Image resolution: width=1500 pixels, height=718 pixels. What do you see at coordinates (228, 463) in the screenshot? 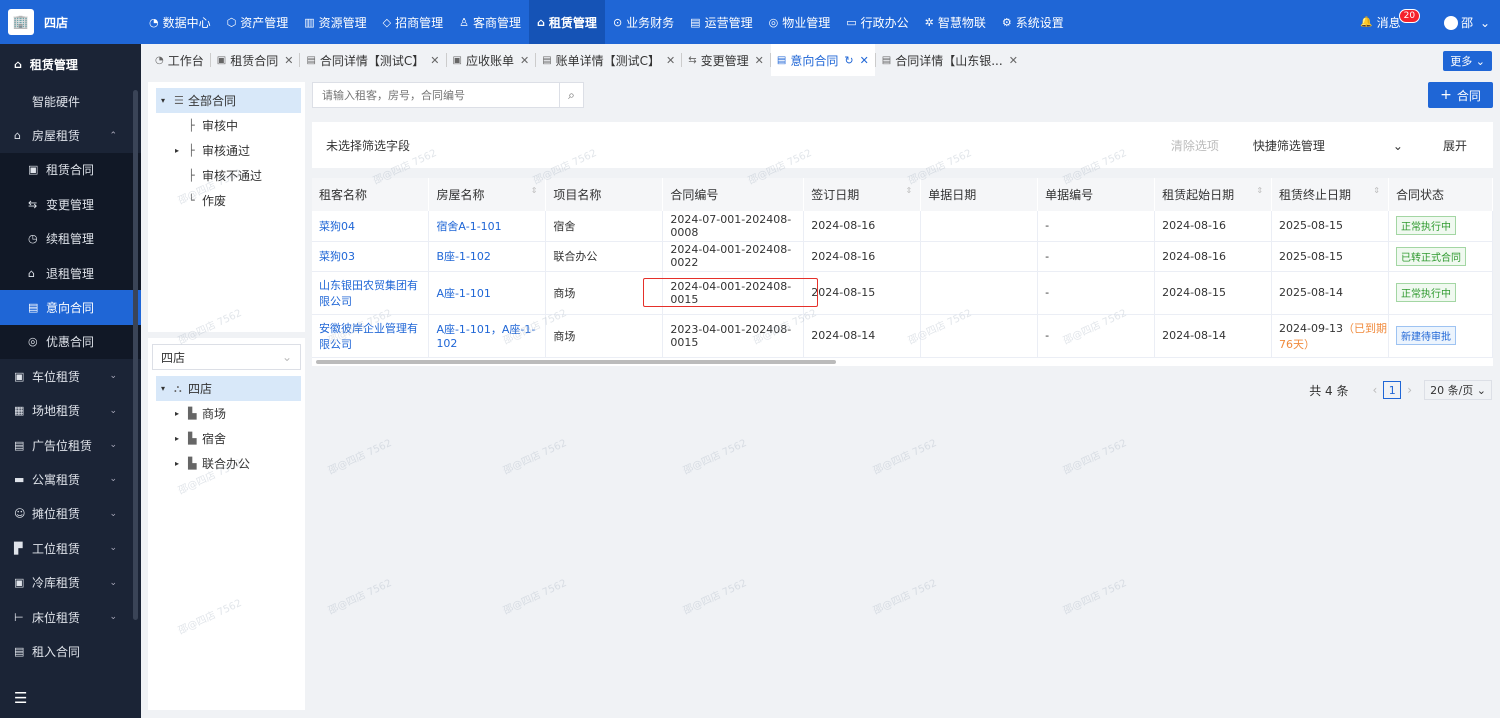
I see `tree-node-building-2: ▸ ▙ 联合办公` at bounding box center [228, 463].